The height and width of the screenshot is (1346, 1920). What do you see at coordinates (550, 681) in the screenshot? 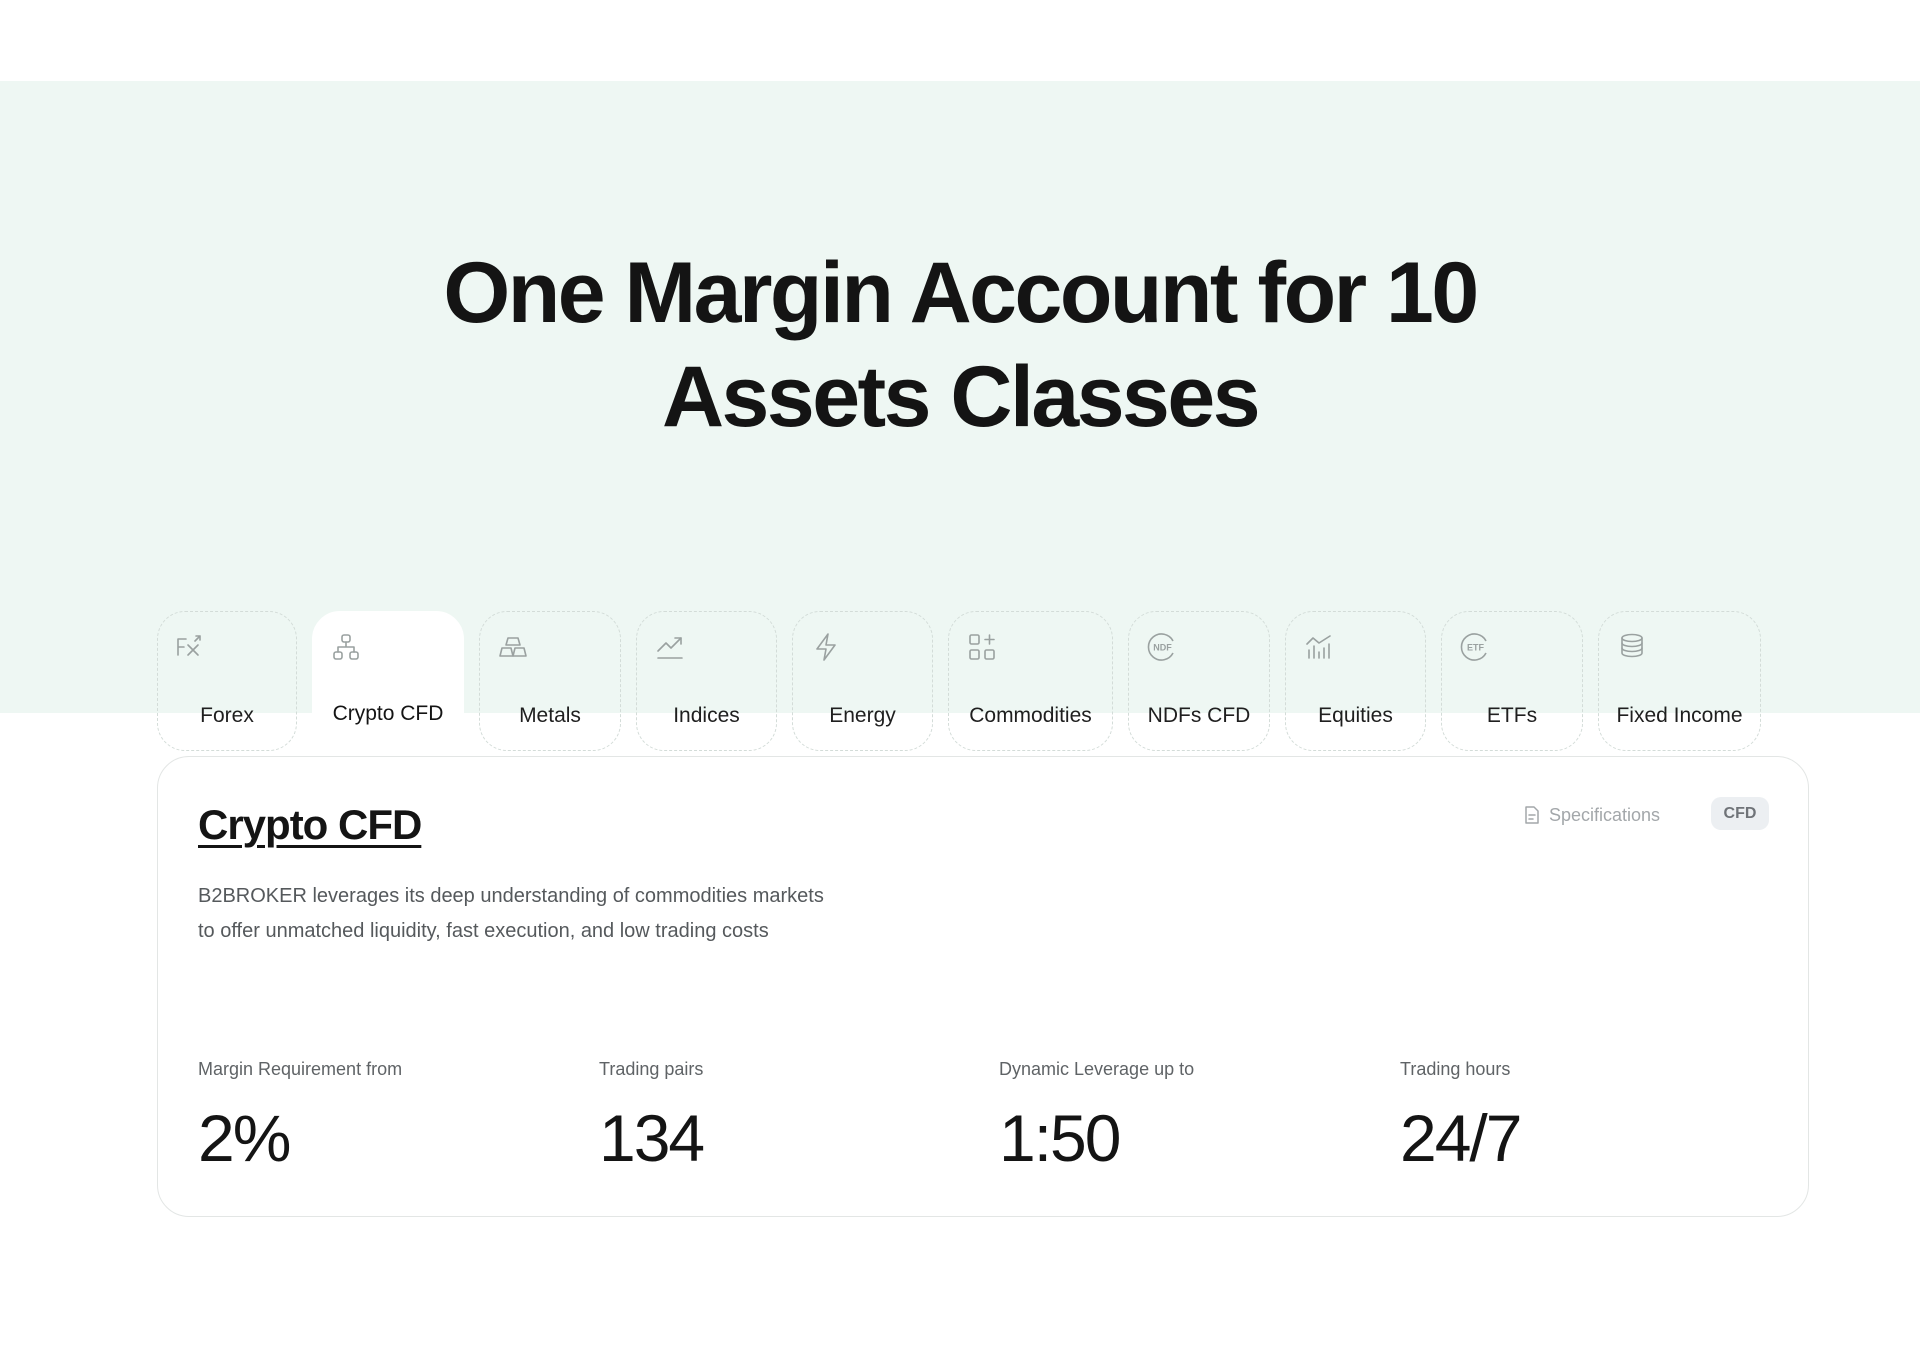
I see `tab-metals: Metals` at bounding box center [550, 681].